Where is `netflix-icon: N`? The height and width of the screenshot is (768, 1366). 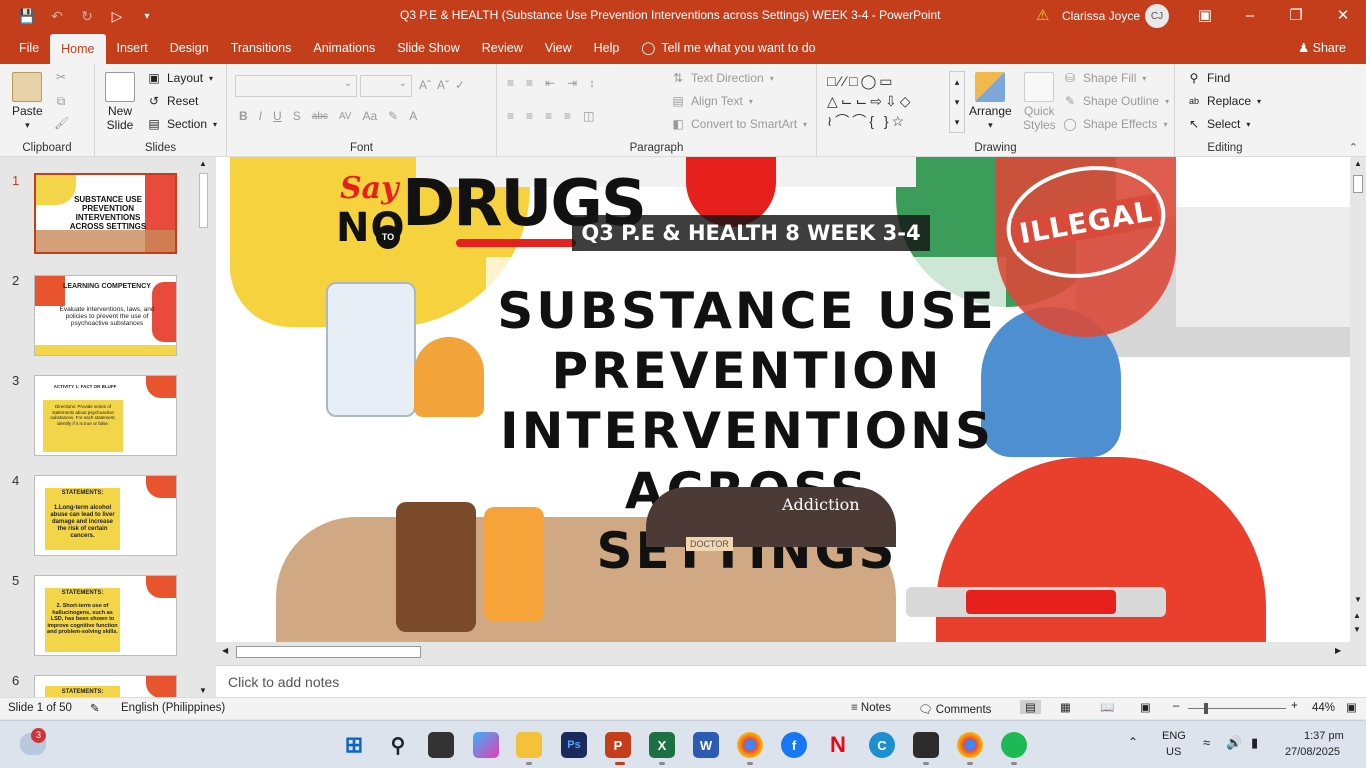 netflix-icon: N is located at coordinates (838, 745).